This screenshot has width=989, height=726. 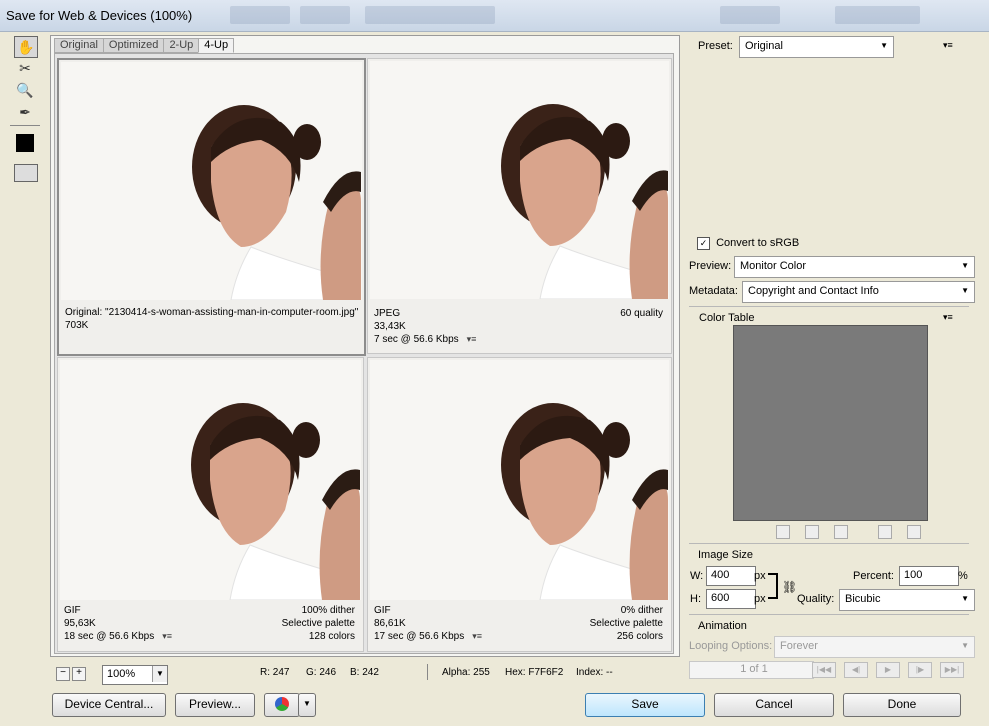 What do you see at coordinates (816, 599) in the screenshot?
I see `quality-label: Quality:` at bounding box center [816, 599].